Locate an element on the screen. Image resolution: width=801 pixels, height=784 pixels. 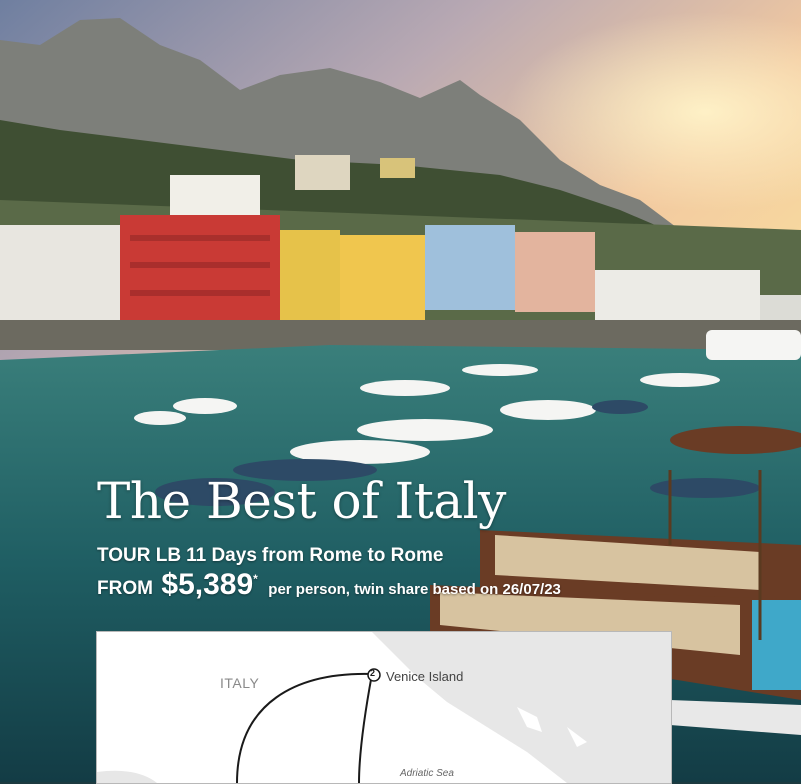
route-map: ITALY 2 Venice Island Adriatic Sea is located at coordinates (384, 707).